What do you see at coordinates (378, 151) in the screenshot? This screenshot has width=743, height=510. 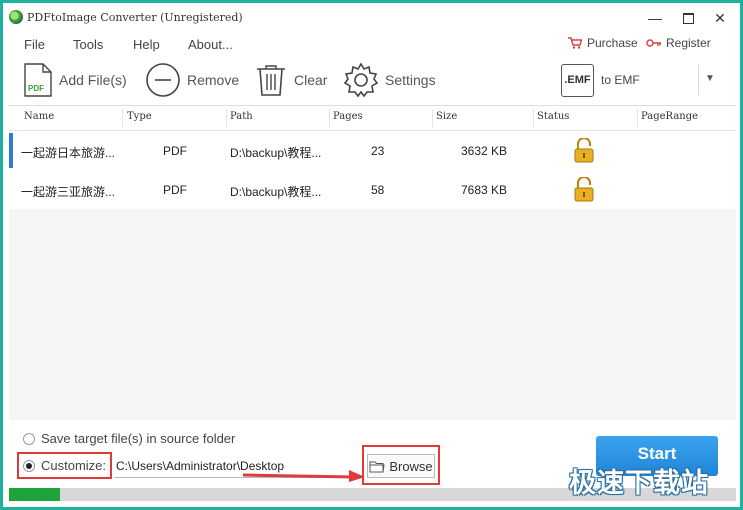 I see `cell-pages: 23` at bounding box center [378, 151].